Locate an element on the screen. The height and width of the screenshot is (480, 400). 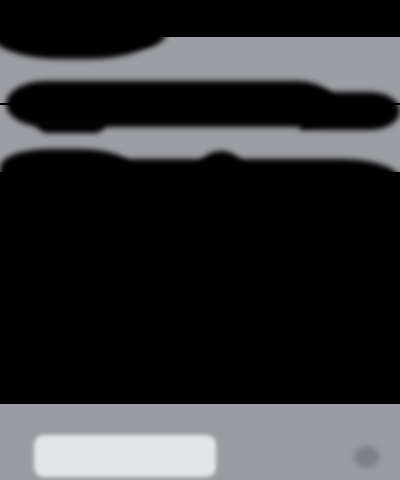
top-bar is located at coordinates (200, 18).